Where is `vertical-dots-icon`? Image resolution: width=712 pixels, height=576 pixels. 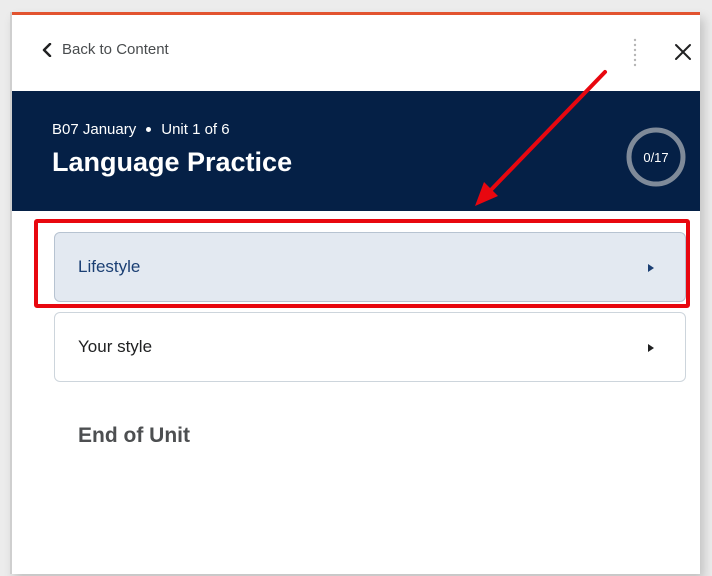
vertical-dots-icon is located at coordinates (635, 53).